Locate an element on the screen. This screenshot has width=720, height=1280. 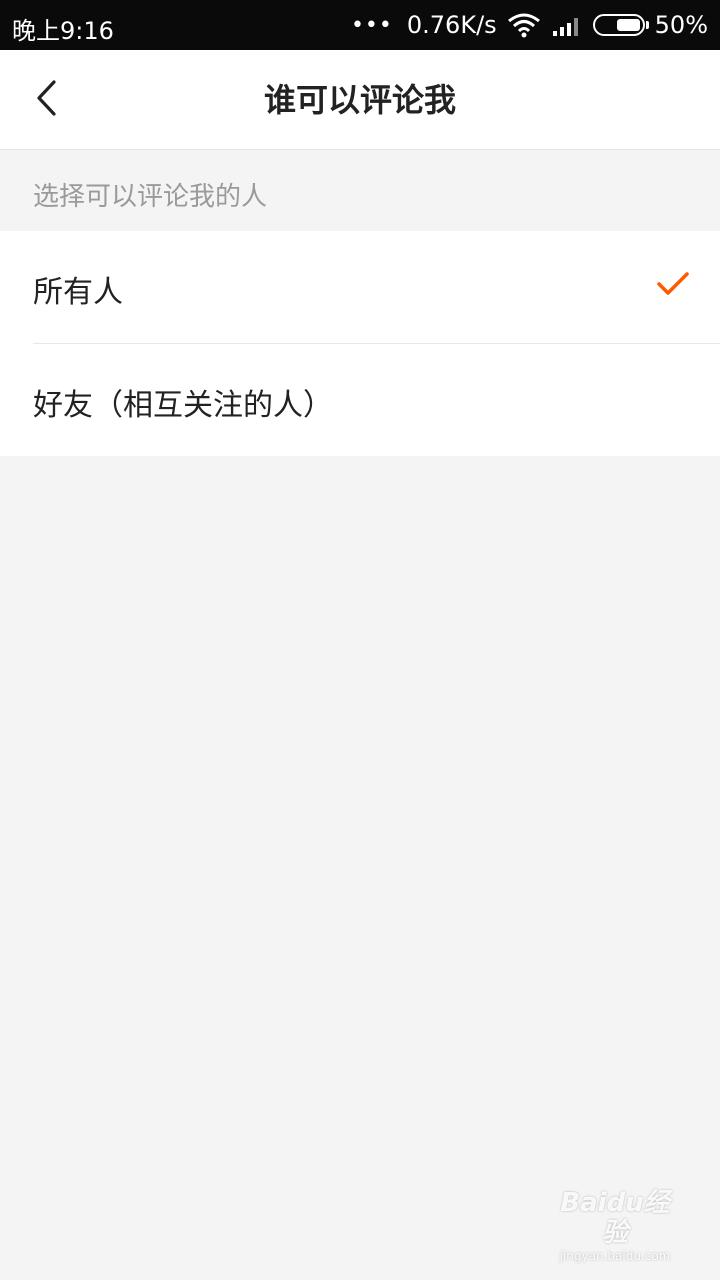
nav-bar: 谁可以评论我 is located at coordinates (360, 100).